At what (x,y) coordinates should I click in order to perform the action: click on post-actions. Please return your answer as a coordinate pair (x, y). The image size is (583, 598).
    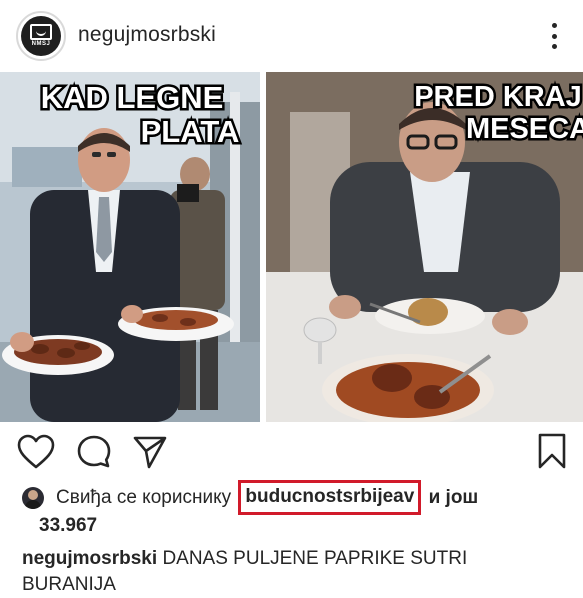
    Looking at the image, I should click on (291, 452).